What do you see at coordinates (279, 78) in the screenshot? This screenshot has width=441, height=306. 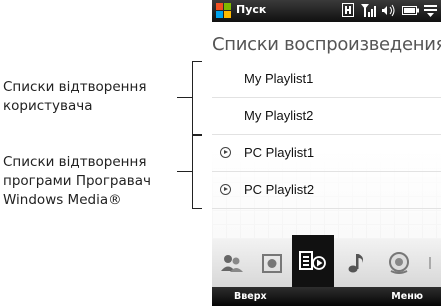 I see `playlist-label: My Playlist1` at bounding box center [279, 78].